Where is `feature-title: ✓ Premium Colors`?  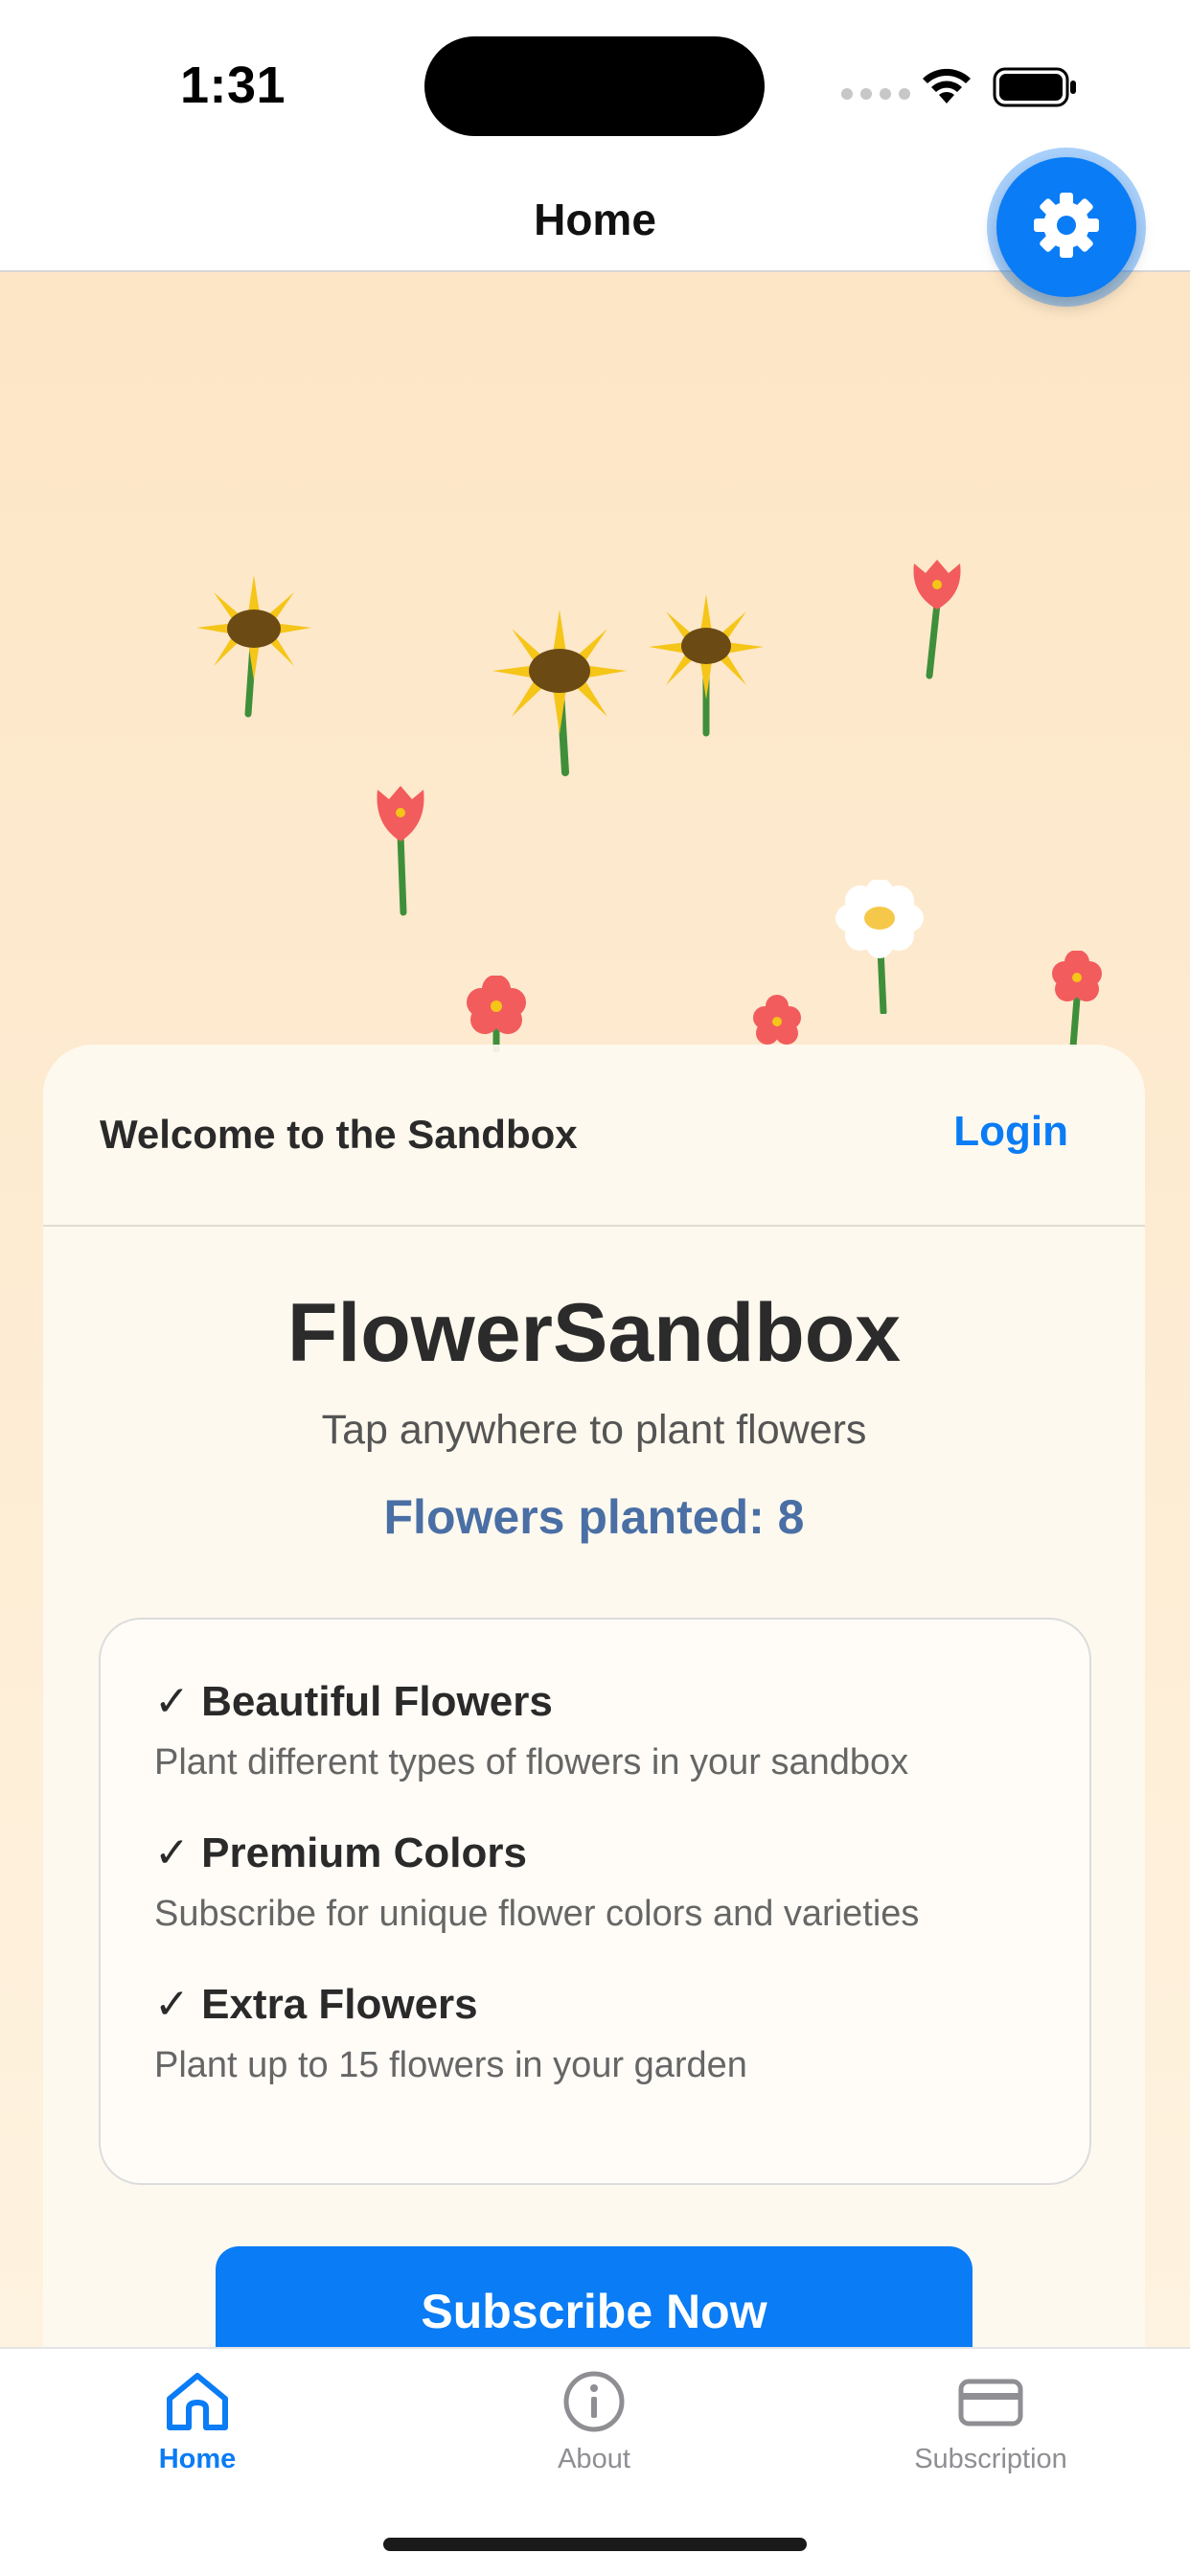 feature-title: ✓ Premium Colors is located at coordinates (341, 1852).